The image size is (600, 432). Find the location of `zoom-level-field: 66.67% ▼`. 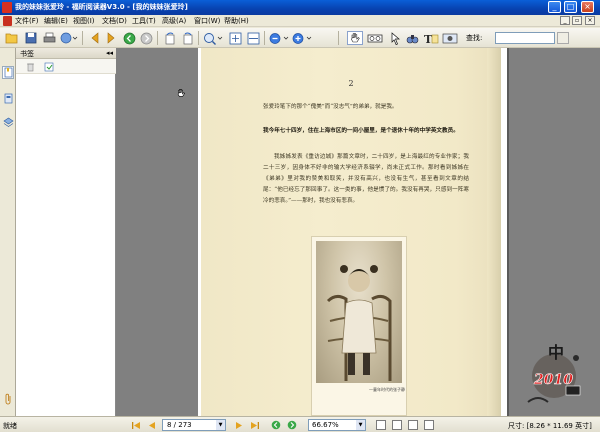

zoom-level-field: 66.67% ▼ is located at coordinates (337, 425).